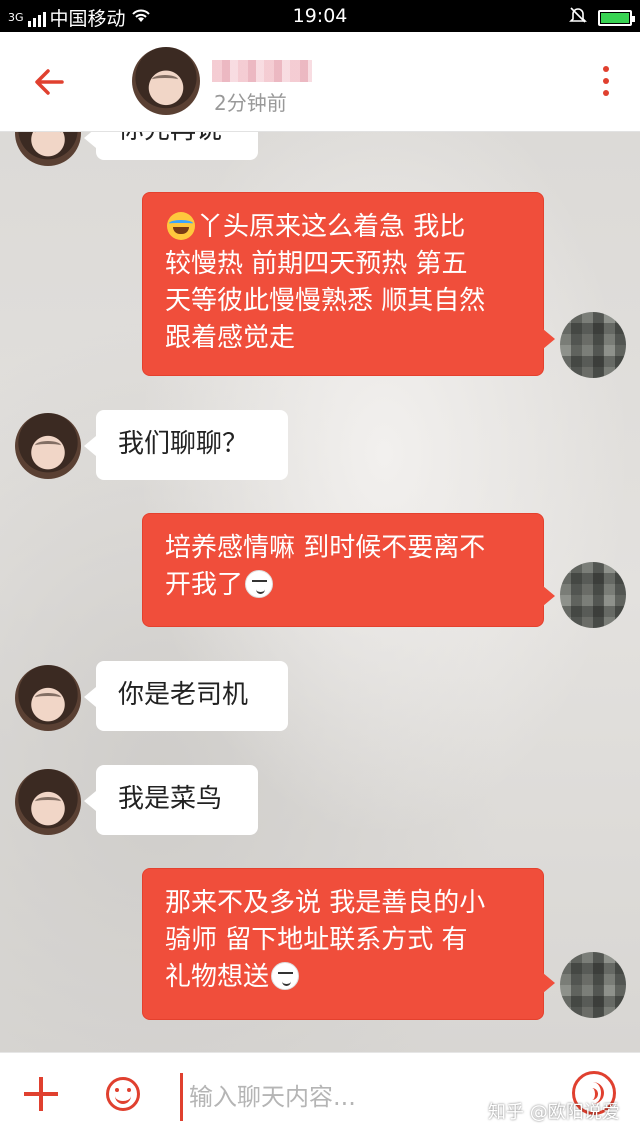  I want to click on message-outgoing: 培养感情嘛 到时候不要离不 开我了, so click(348, 570).